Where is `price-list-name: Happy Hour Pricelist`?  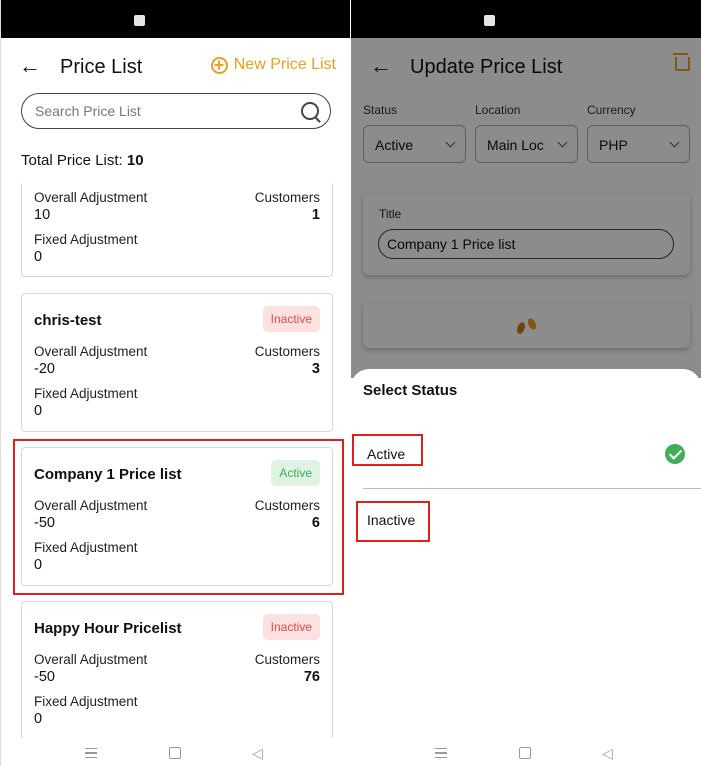
price-list-name: Happy Hour Pricelist is located at coordinates (108, 628).